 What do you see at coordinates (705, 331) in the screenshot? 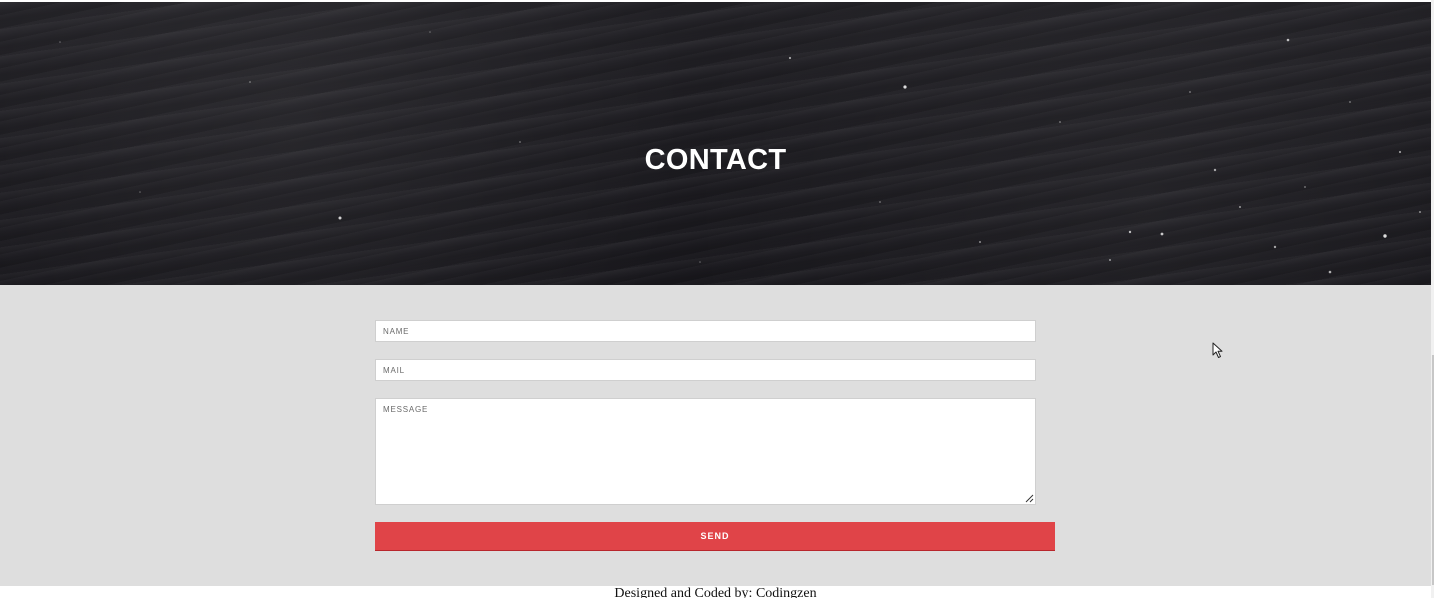
I see `name-input` at bounding box center [705, 331].